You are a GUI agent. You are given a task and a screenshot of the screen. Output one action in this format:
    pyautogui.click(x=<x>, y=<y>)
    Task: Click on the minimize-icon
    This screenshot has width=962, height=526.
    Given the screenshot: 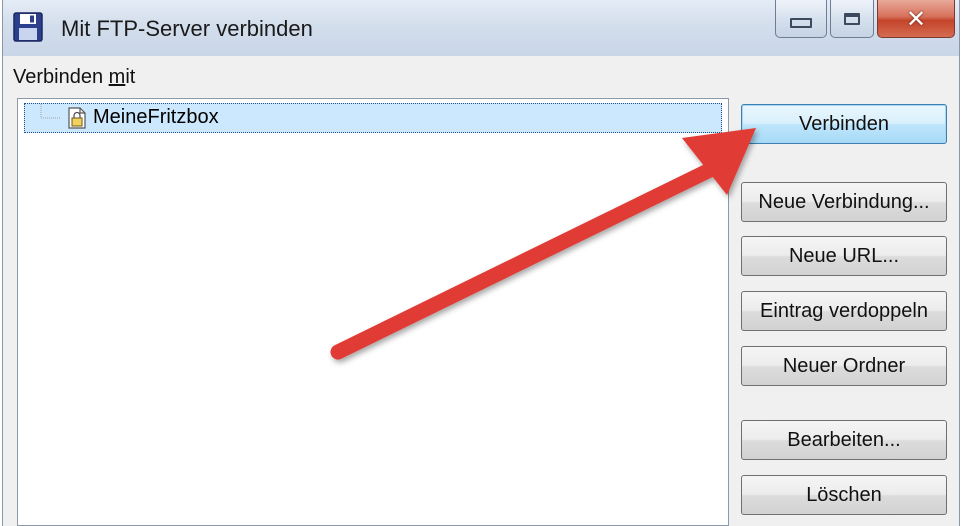 What is the action you would take?
    pyautogui.click(x=801, y=22)
    